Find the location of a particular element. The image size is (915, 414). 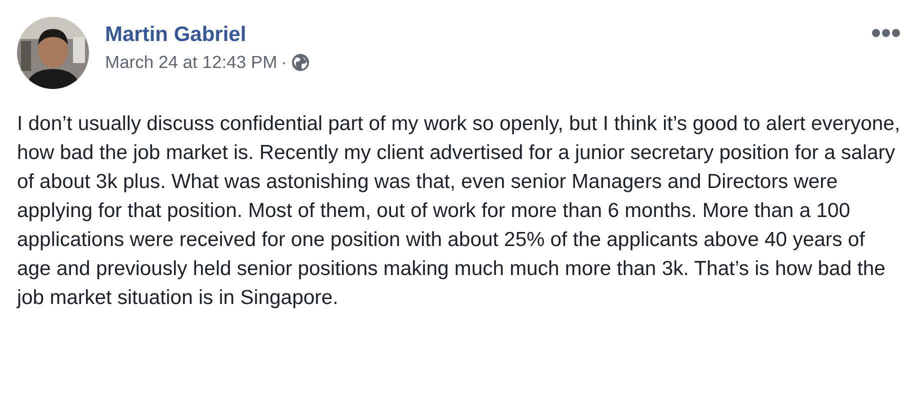

post-timestamp: March 24 at 12:43 PM is located at coordinates (191, 62).